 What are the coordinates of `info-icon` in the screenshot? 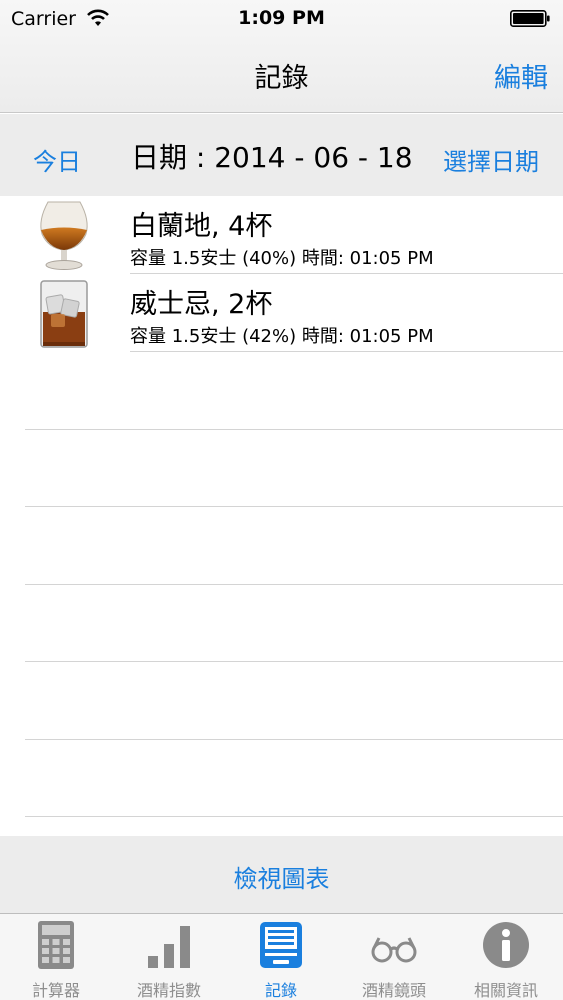 It's located at (506, 945).